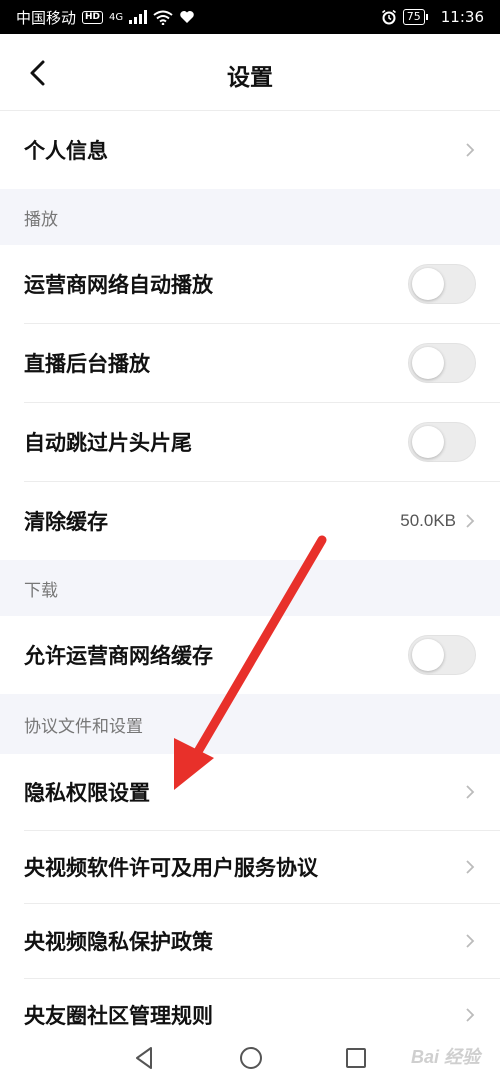 Image resolution: width=500 pixels, height=1083 pixels. What do you see at coordinates (163, 17) in the screenshot?
I see `wifi-icon` at bounding box center [163, 17].